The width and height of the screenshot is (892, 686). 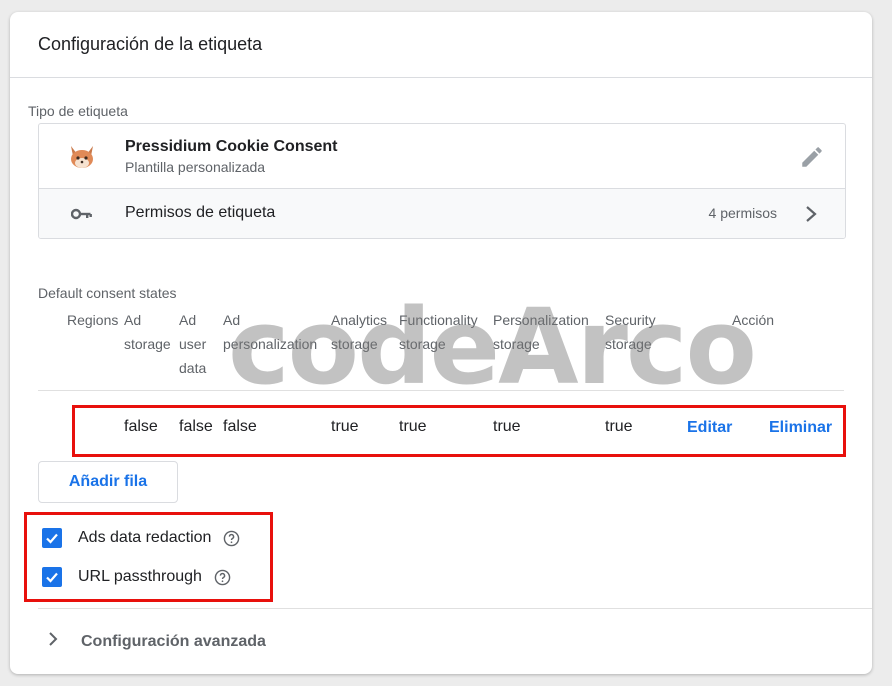 I want to click on column-header-security-storage: Security storage, so click(x=630, y=332).